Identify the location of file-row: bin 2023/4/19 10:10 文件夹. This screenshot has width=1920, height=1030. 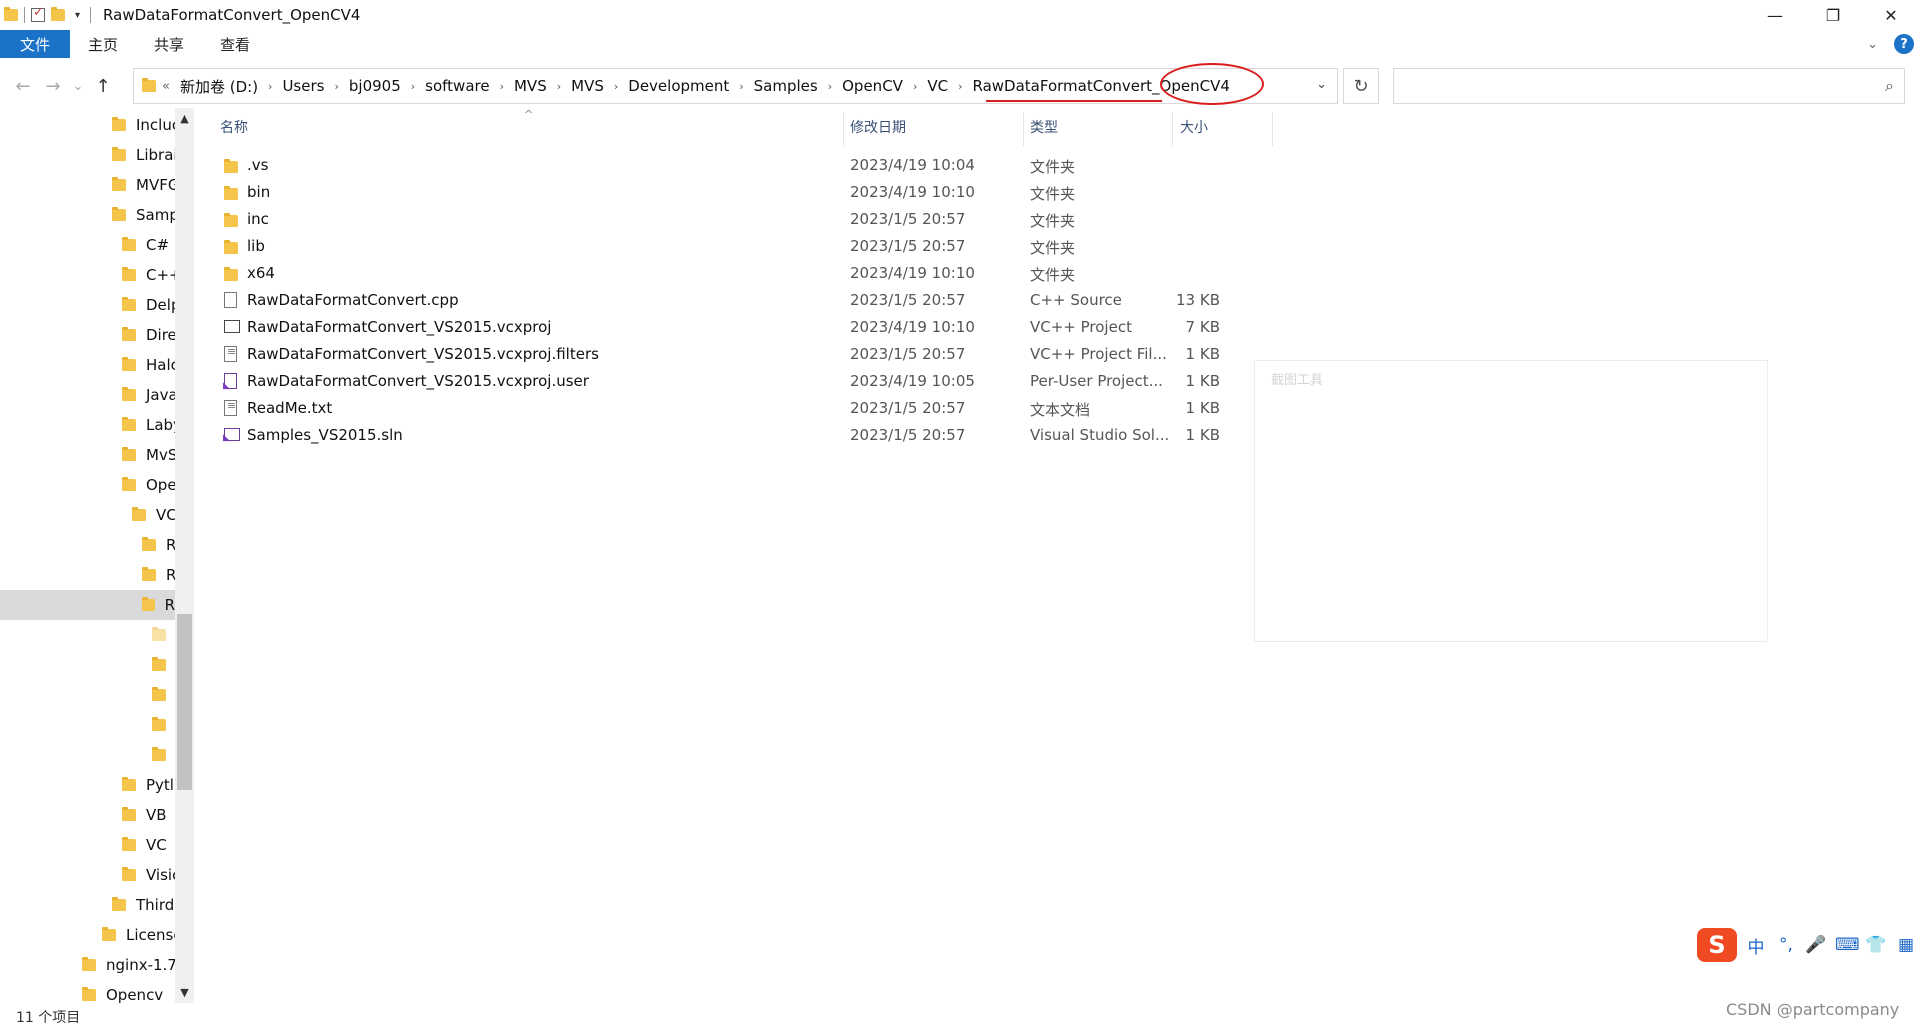
(740, 193).